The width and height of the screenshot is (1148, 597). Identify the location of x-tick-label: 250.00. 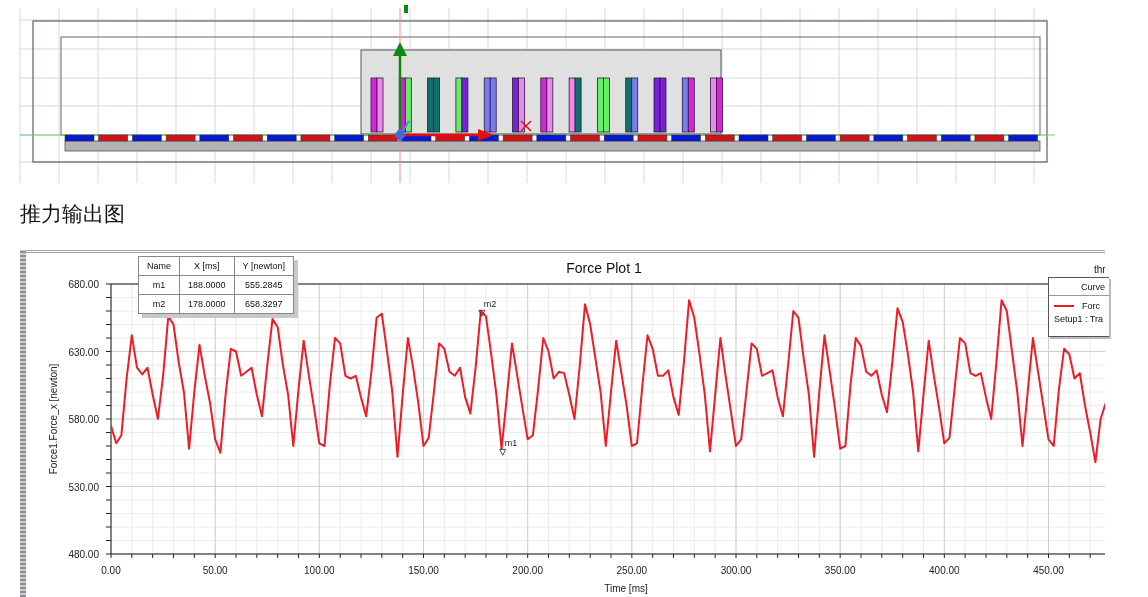
(632, 570).